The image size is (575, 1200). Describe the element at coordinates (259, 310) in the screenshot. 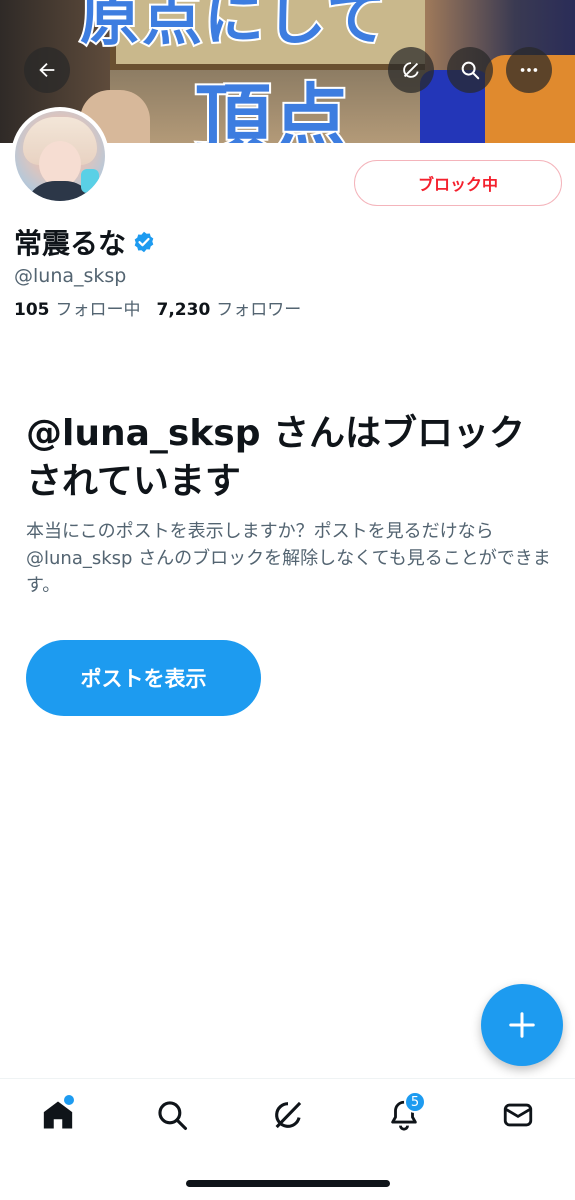

I see `followers-label: フォロワー` at that location.